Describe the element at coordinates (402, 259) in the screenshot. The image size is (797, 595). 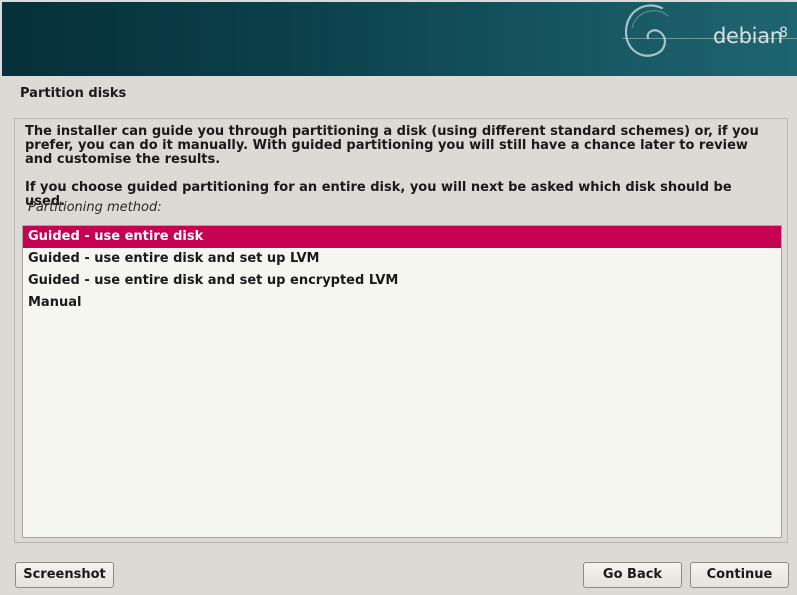
I see `option-guided-lvm: Guided - use entire disk and set up LVM` at that location.